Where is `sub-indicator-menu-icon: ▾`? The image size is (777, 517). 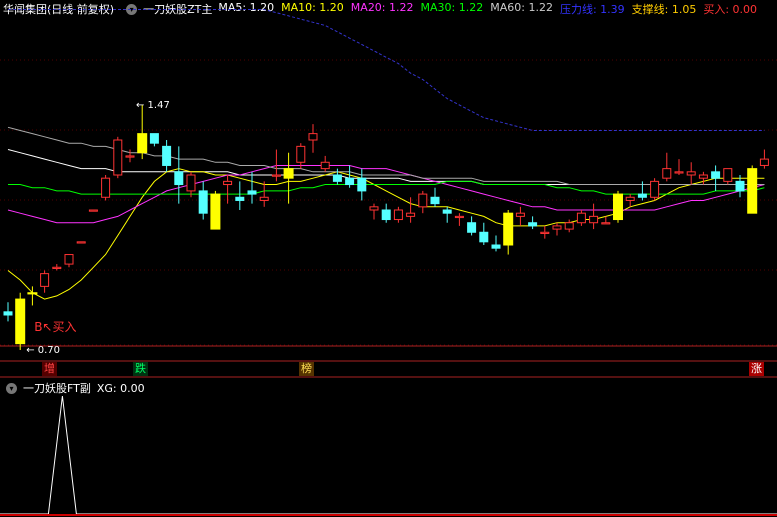
sub-indicator-menu-icon: ▾ is located at coordinates (11, 388).